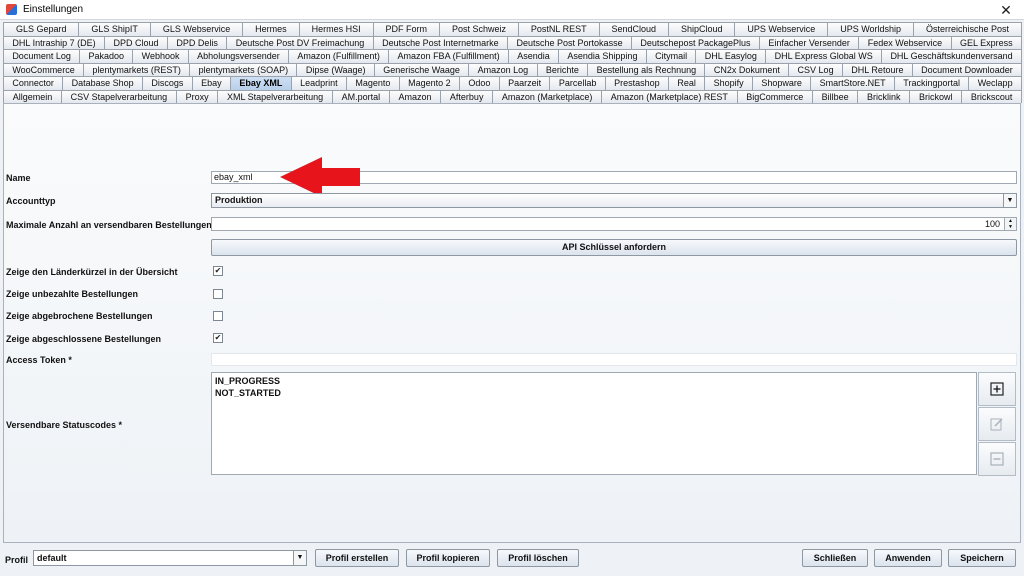  I want to click on tab-trackingportal: Trackingportal, so click(931, 83).